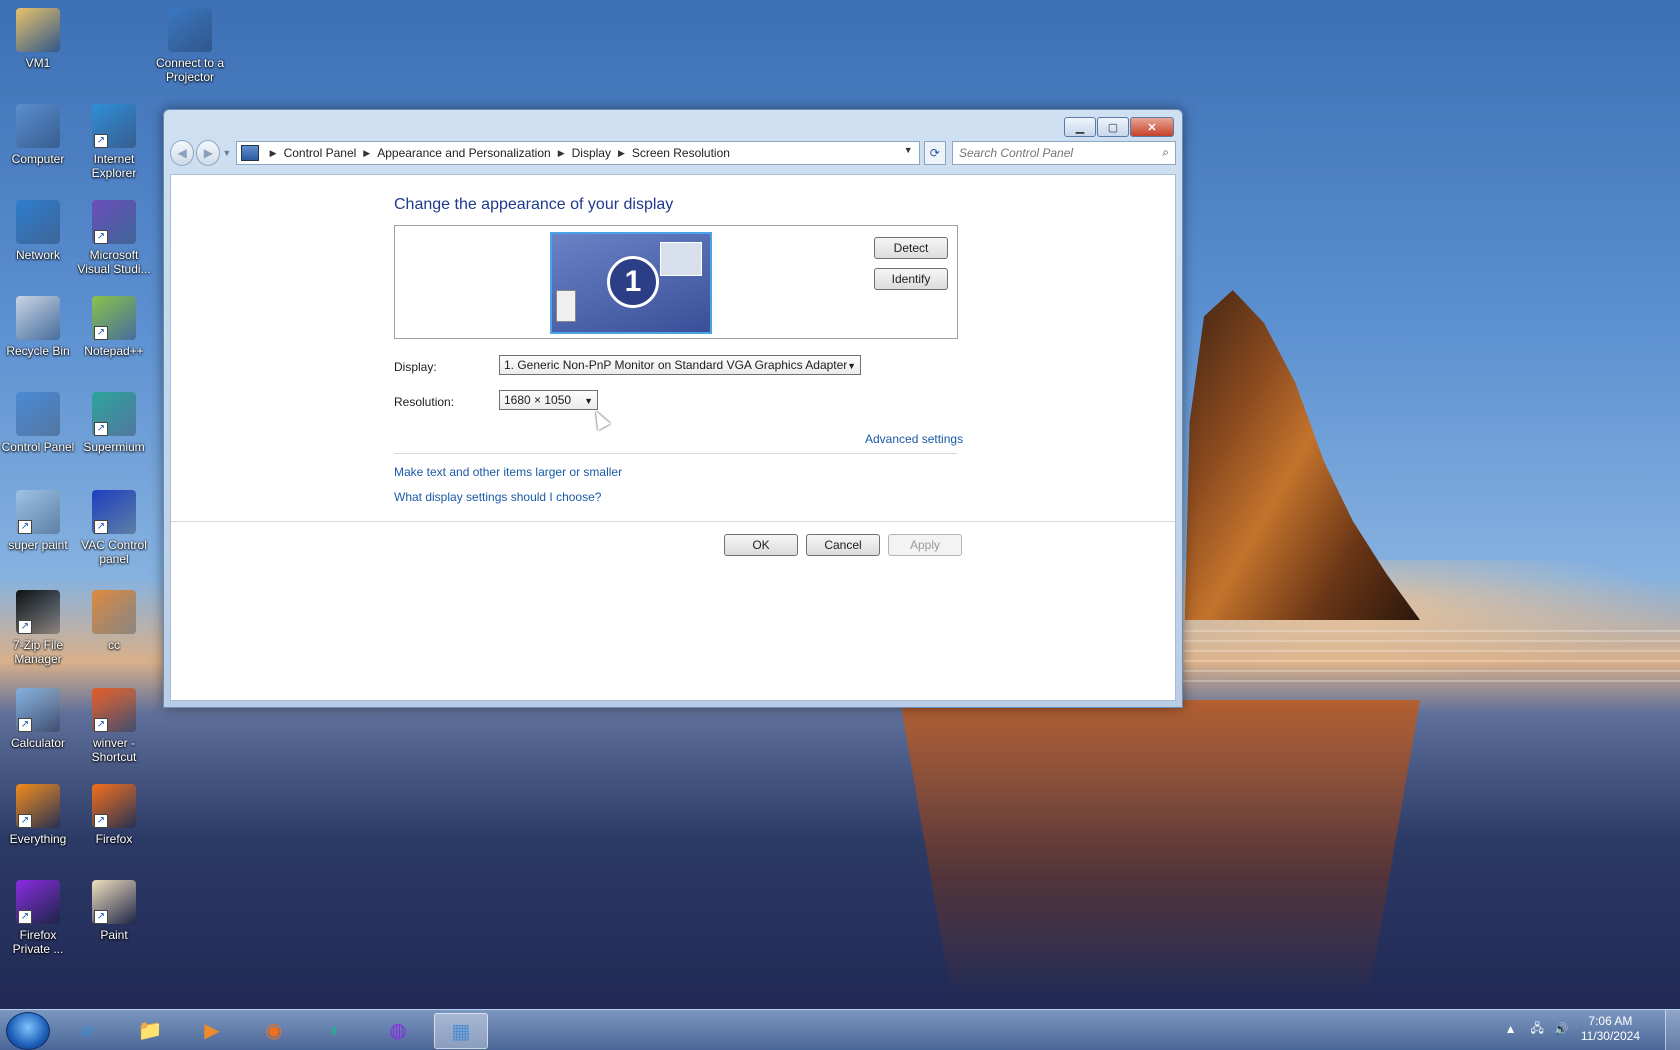 The width and height of the screenshot is (1680, 1050). I want to click on visual-studio-icon: ↗, so click(114, 222).